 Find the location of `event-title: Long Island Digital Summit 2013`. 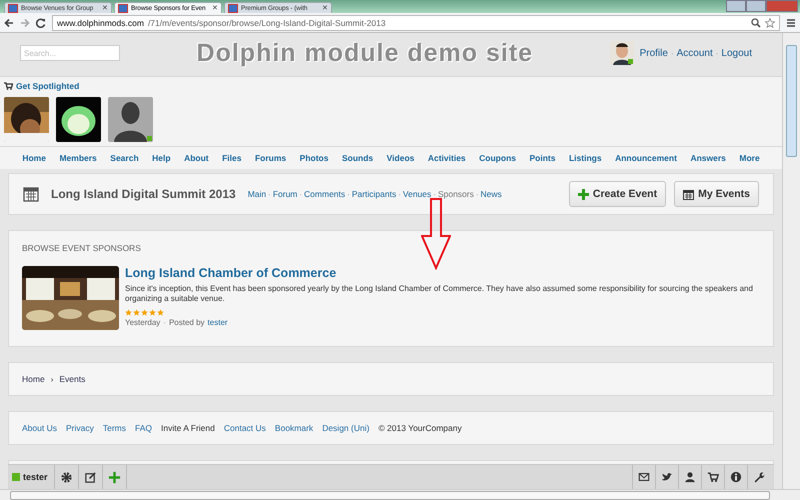

event-title: Long Island Digital Summit 2013 is located at coordinates (143, 194).